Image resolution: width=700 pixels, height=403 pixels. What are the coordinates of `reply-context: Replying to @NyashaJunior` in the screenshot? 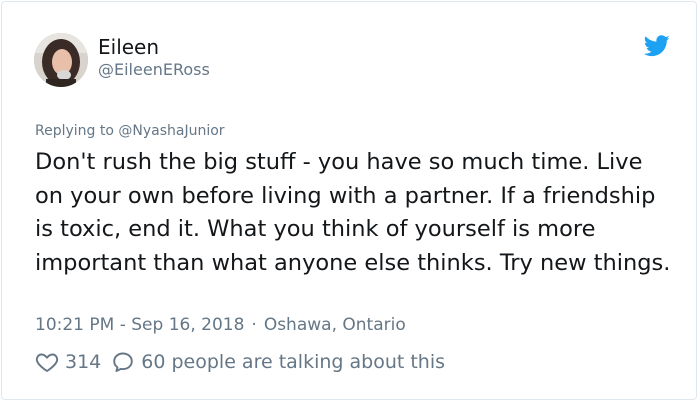 It's located at (130, 131).